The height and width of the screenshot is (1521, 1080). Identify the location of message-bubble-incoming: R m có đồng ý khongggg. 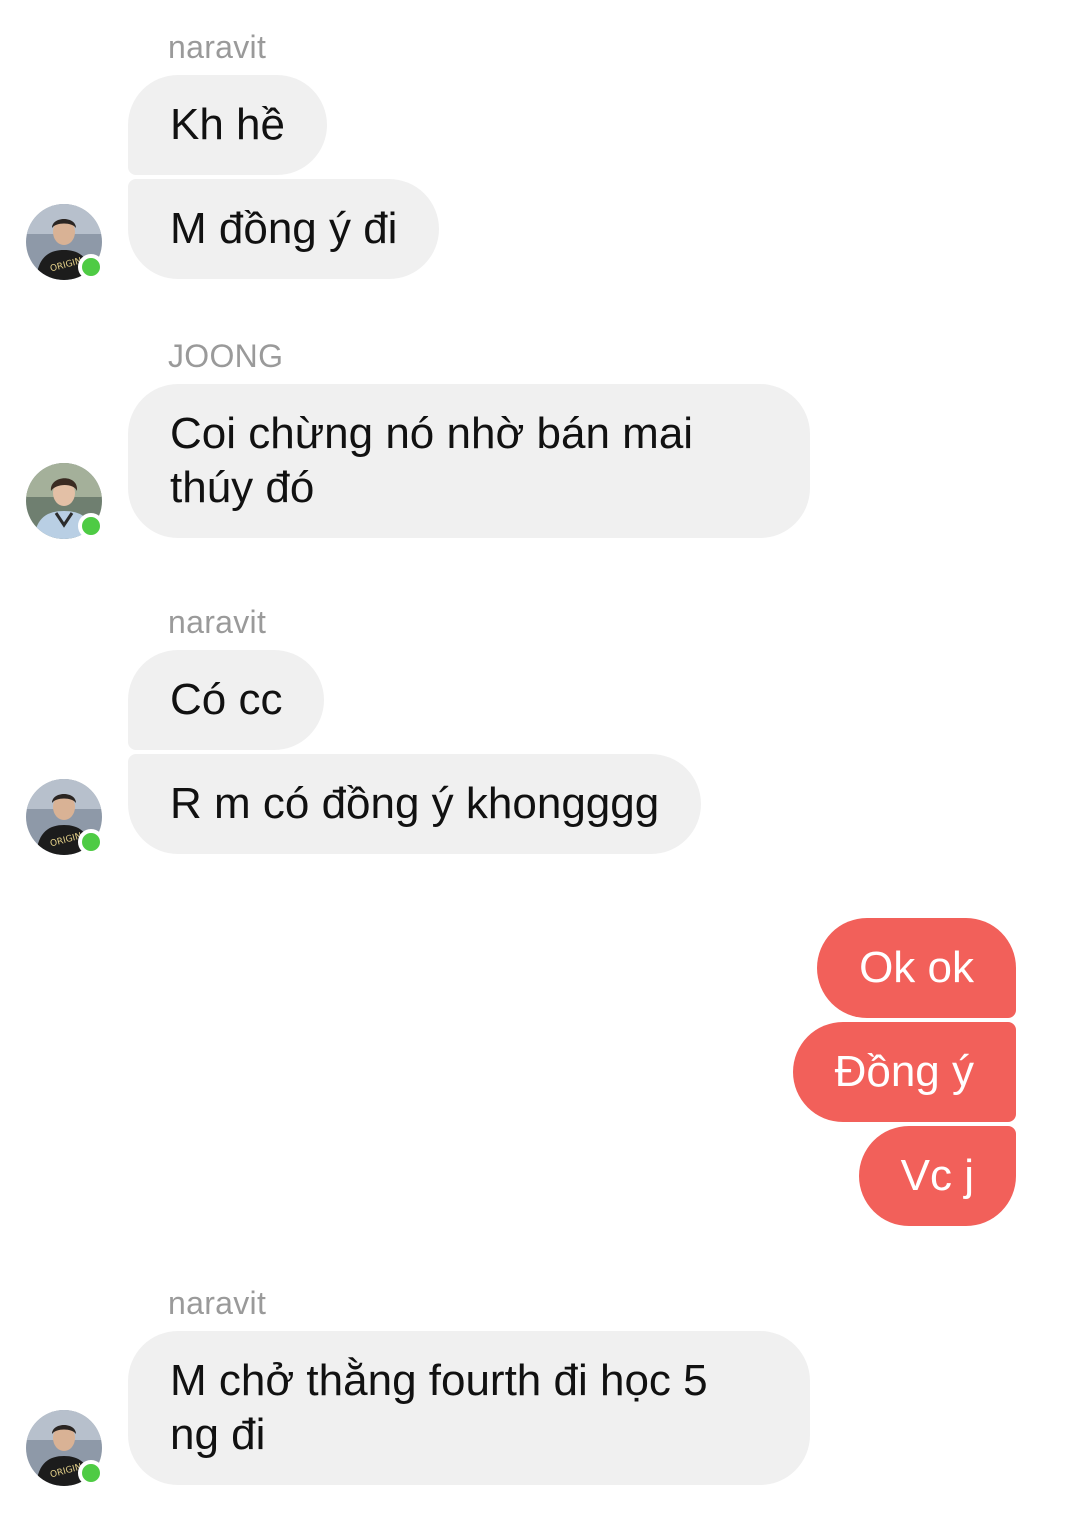
(415, 804).